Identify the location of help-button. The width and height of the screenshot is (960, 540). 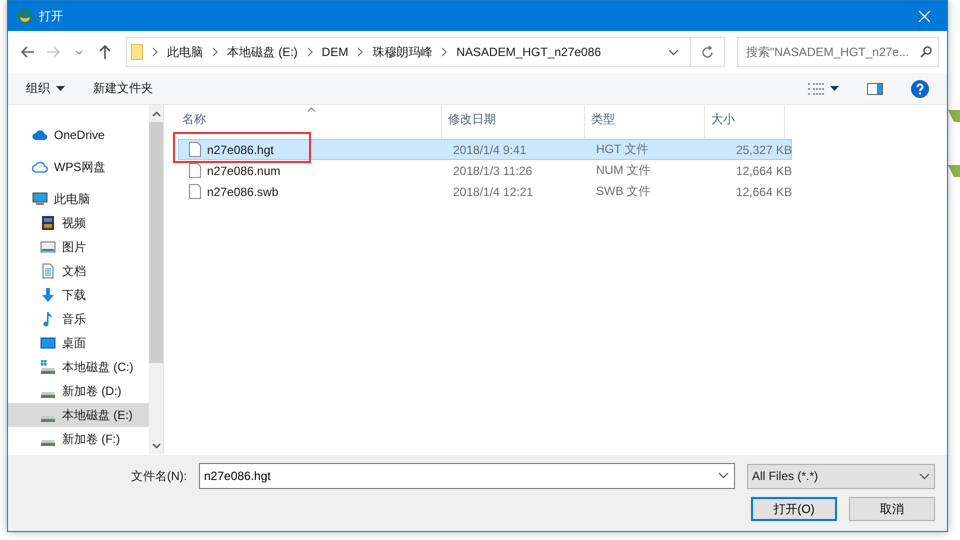
(920, 89).